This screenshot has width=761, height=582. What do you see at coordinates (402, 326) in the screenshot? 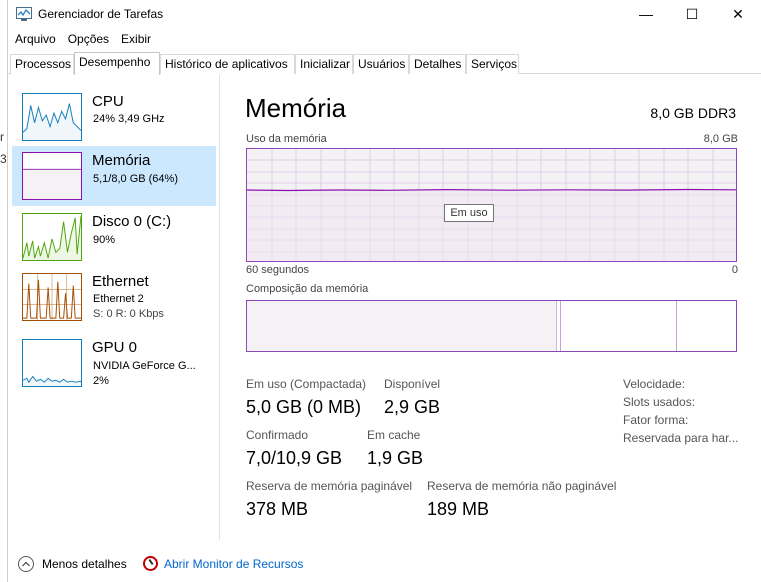
I see `composition-in-use` at bounding box center [402, 326].